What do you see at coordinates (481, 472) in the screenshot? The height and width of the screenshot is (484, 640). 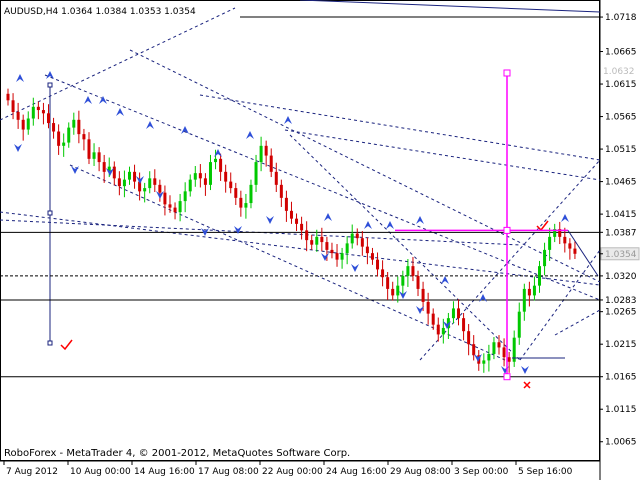 I see `time-label: 3 Sep 00:00` at bounding box center [481, 472].